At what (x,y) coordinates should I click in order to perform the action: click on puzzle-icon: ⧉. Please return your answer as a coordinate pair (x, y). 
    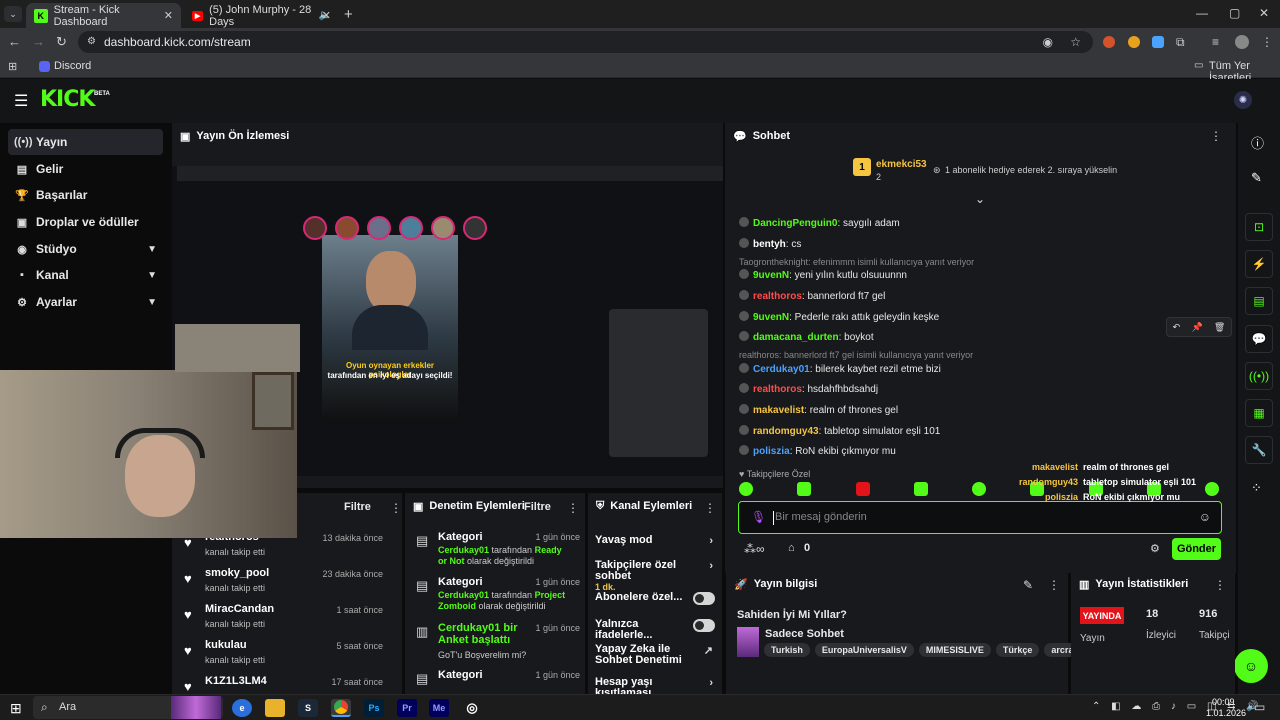
    Looking at the image, I should click on (1180, 42).